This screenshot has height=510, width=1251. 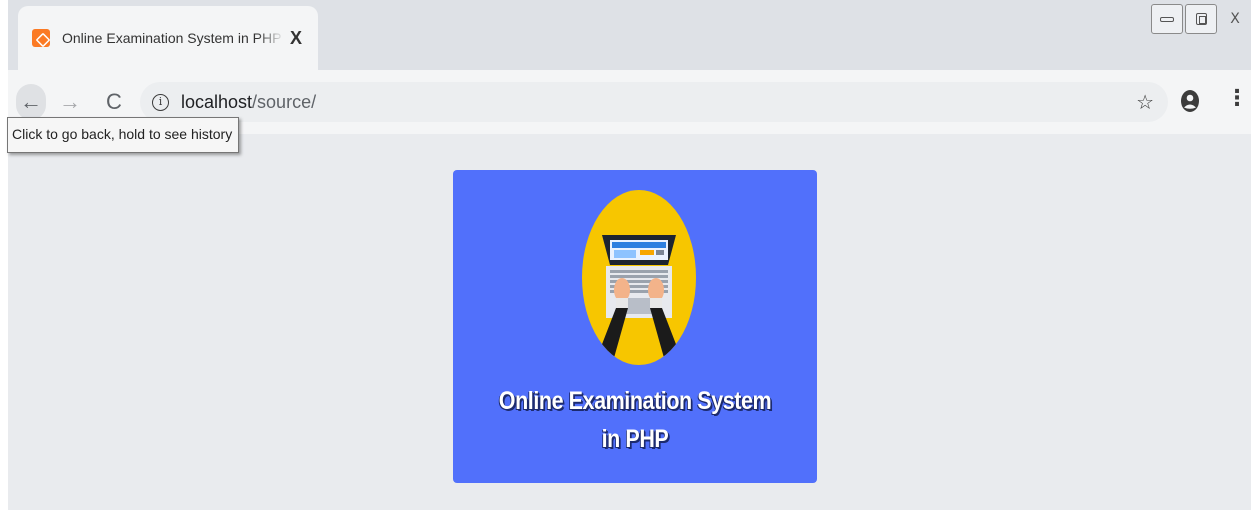 What do you see at coordinates (217, 101) in the screenshot?
I see `url-host: localhost` at bounding box center [217, 101].